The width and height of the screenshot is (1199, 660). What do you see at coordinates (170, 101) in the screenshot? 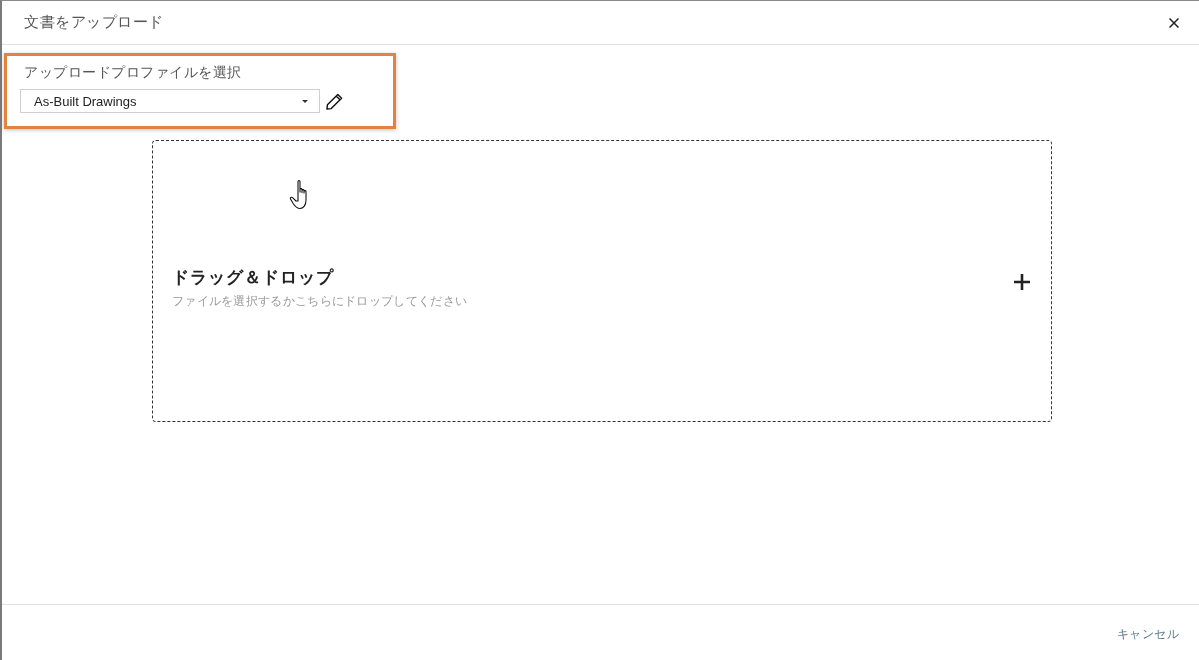
I see `profile-dropdown: As-Built Drawings` at bounding box center [170, 101].